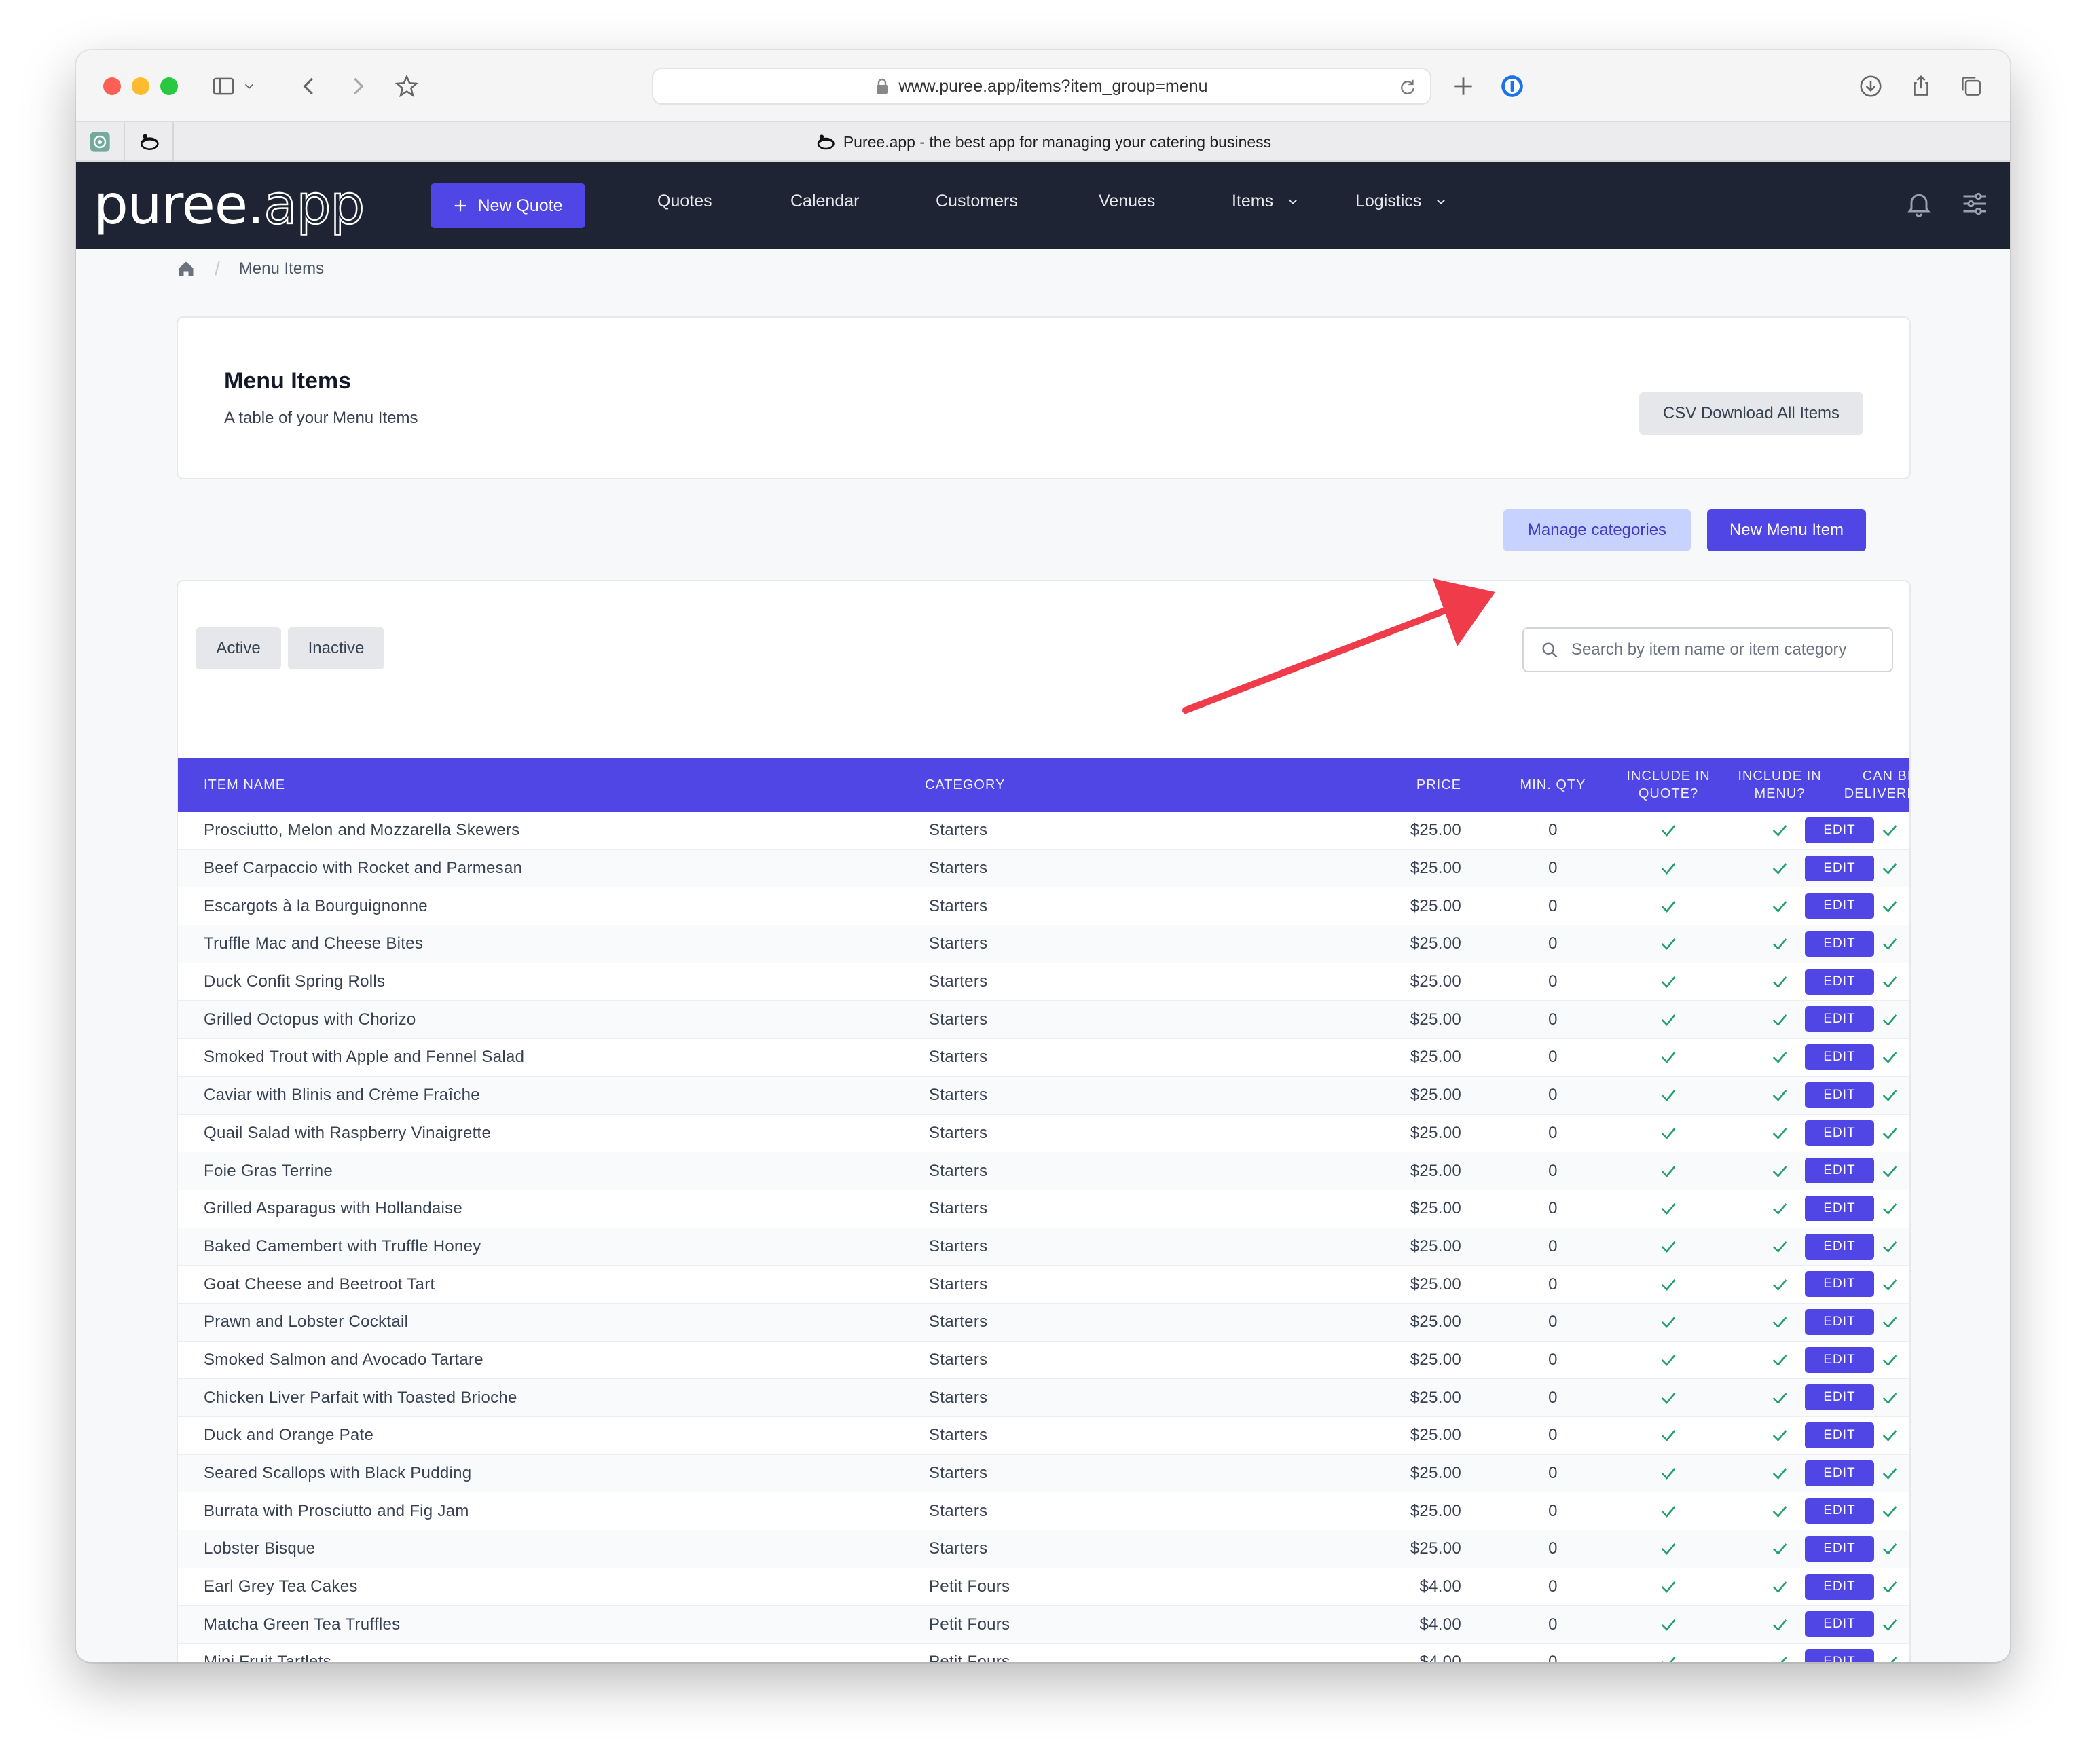 The image size is (2086, 1764). What do you see at coordinates (295, 981) in the screenshot?
I see `cell-item-name: Duck Confit Spring Rolls` at bounding box center [295, 981].